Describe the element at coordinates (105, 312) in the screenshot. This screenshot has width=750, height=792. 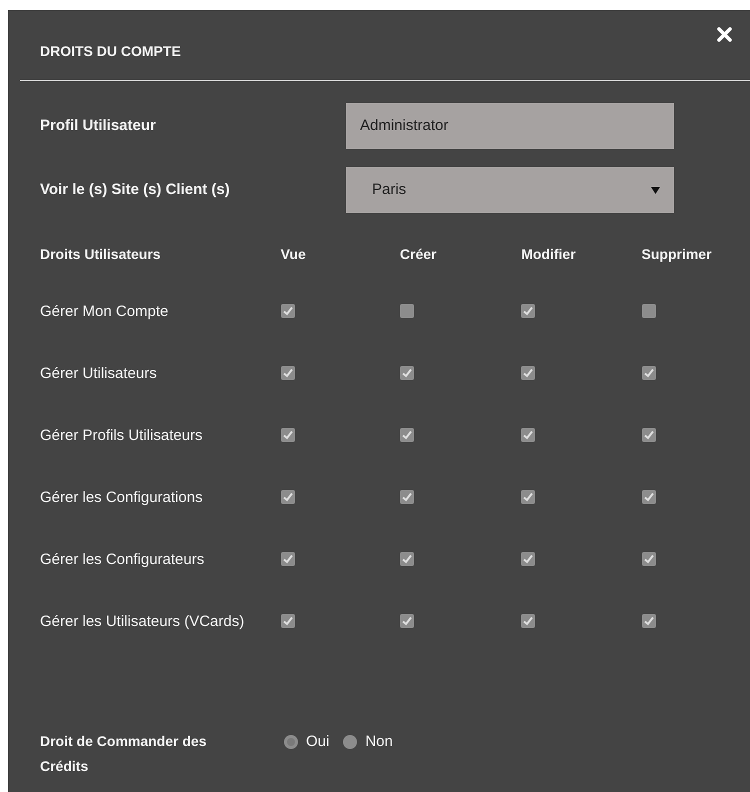
I see `permission-label: Gérer Mon Compte` at that location.